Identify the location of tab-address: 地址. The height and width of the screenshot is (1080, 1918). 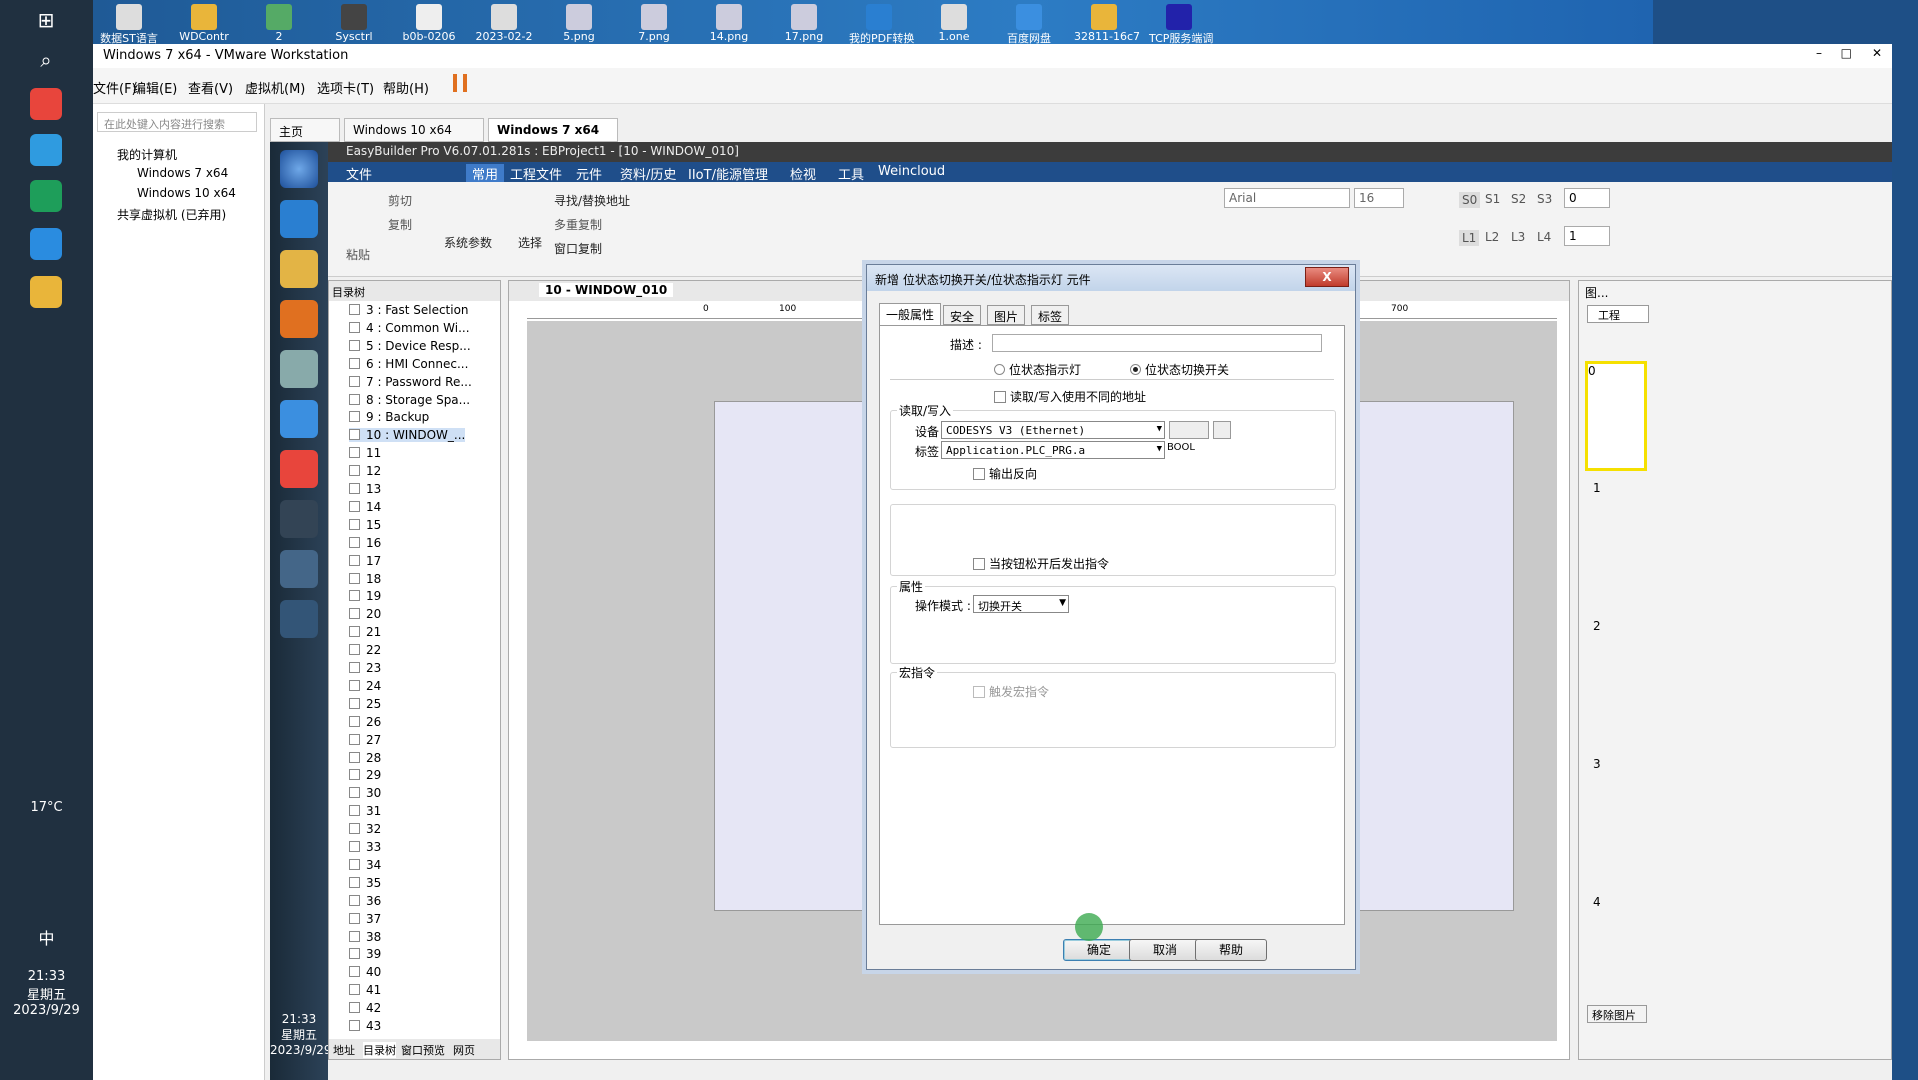
(344, 1050).